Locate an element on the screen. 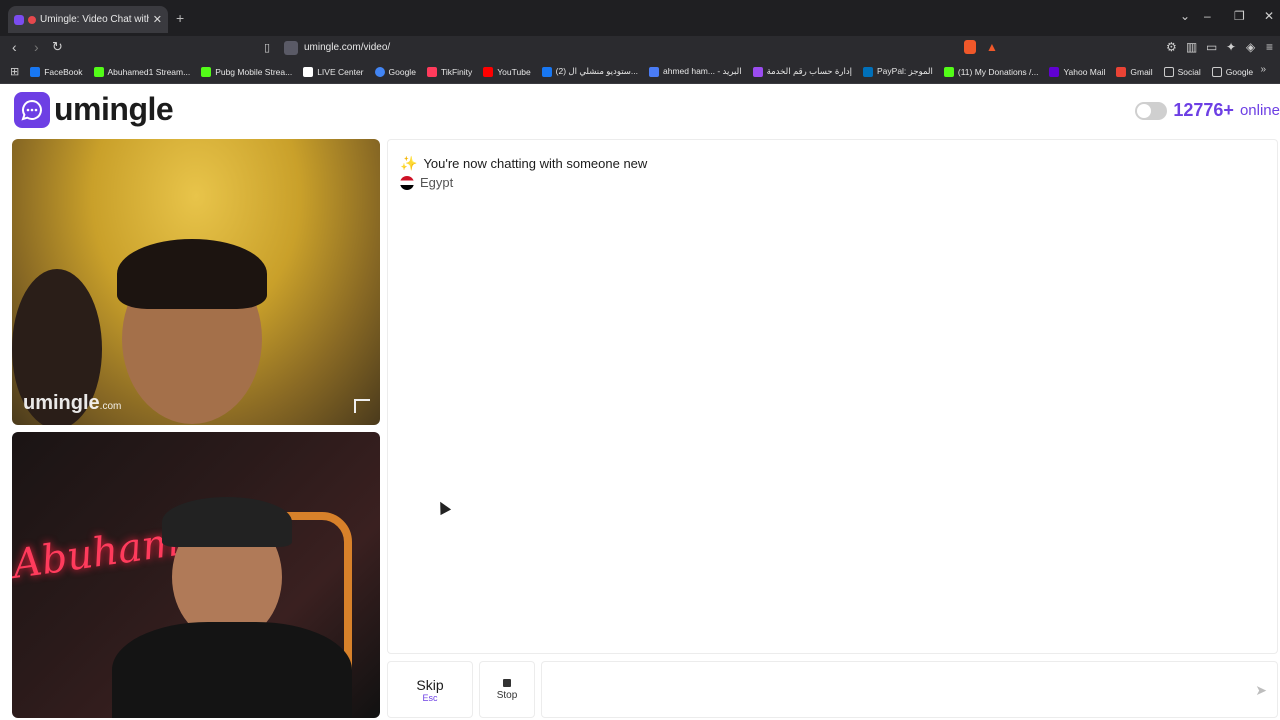 This screenshot has height=720, width=1280. umingle-logo: umingle is located at coordinates (94, 109).